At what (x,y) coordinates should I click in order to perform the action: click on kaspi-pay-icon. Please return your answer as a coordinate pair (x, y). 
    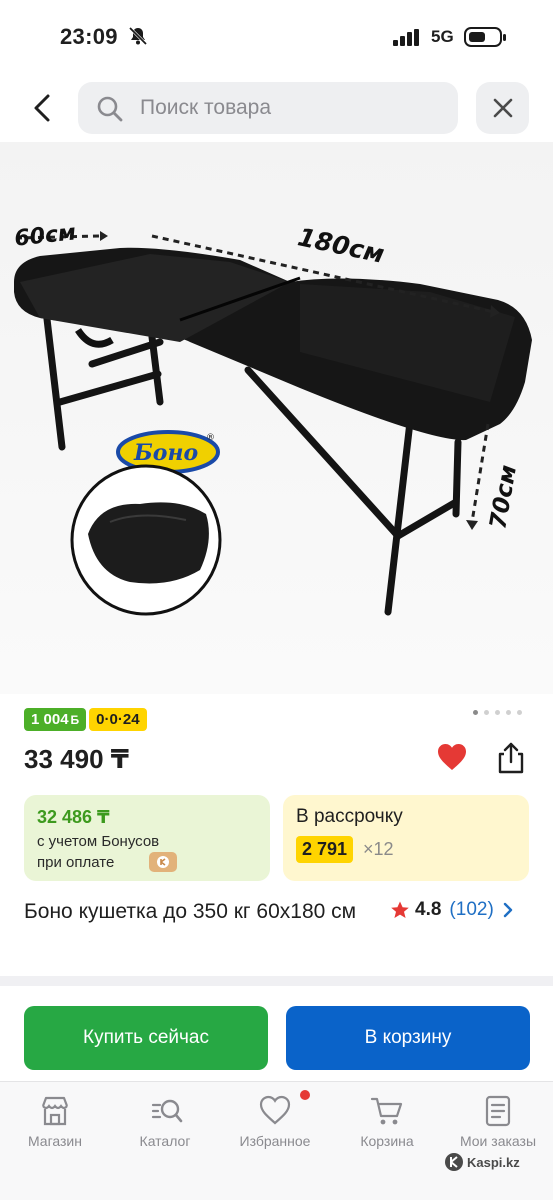
    Looking at the image, I should click on (163, 862).